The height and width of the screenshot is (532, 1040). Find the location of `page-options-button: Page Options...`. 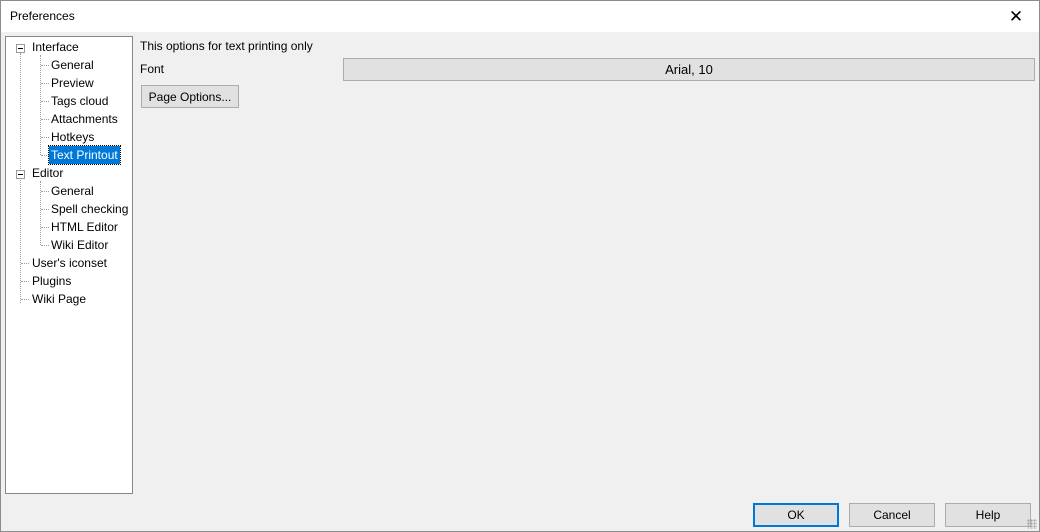

page-options-button: Page Options... is located at coordinates (190, 96).